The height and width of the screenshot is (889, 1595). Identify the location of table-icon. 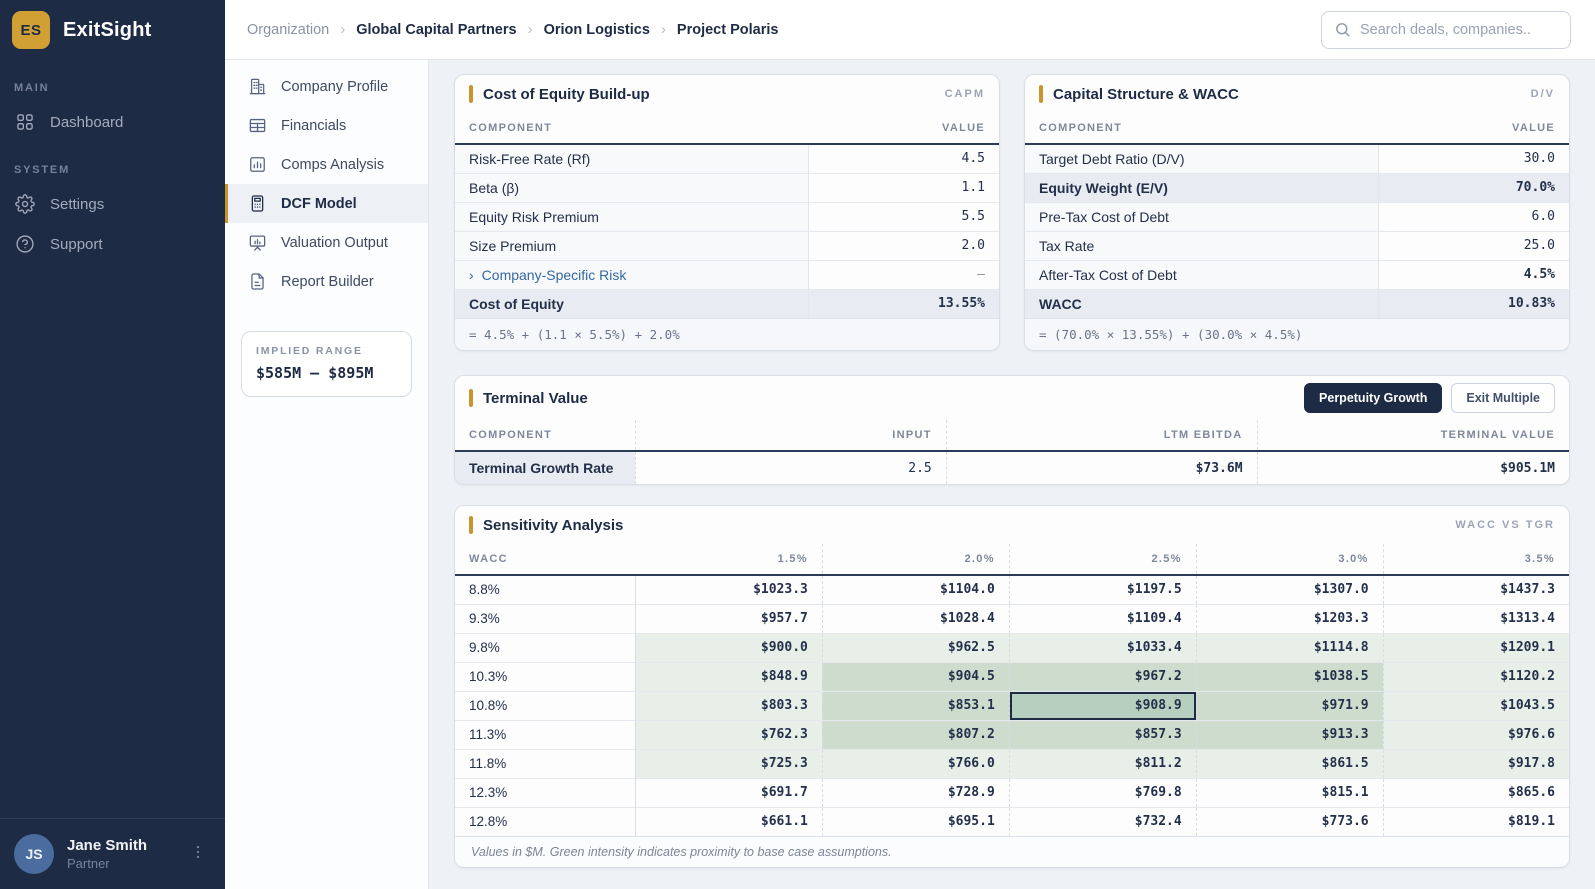
(257, 125).